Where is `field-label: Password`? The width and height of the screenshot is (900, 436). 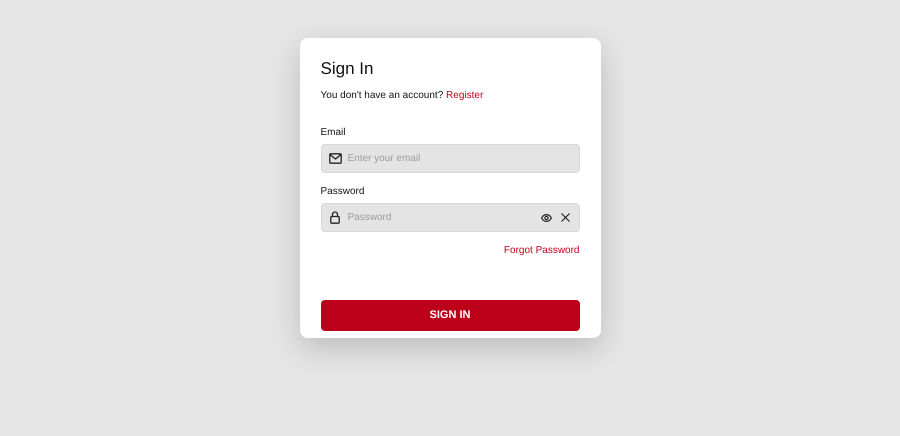 field-label: Password is located at coordinates (343, 192).